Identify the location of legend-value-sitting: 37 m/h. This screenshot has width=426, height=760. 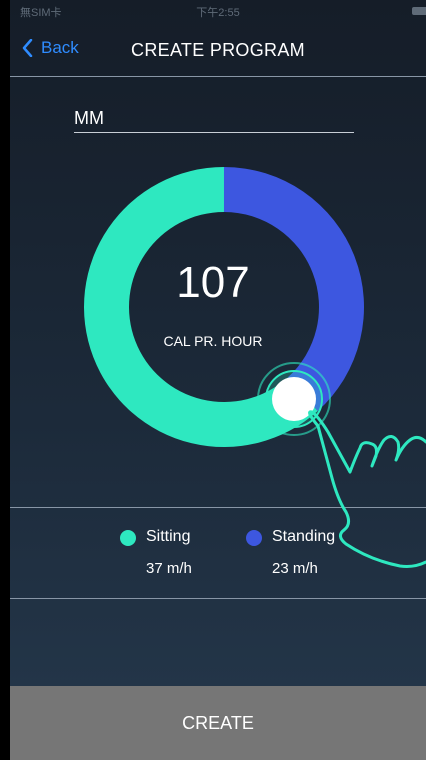
(169, 568).